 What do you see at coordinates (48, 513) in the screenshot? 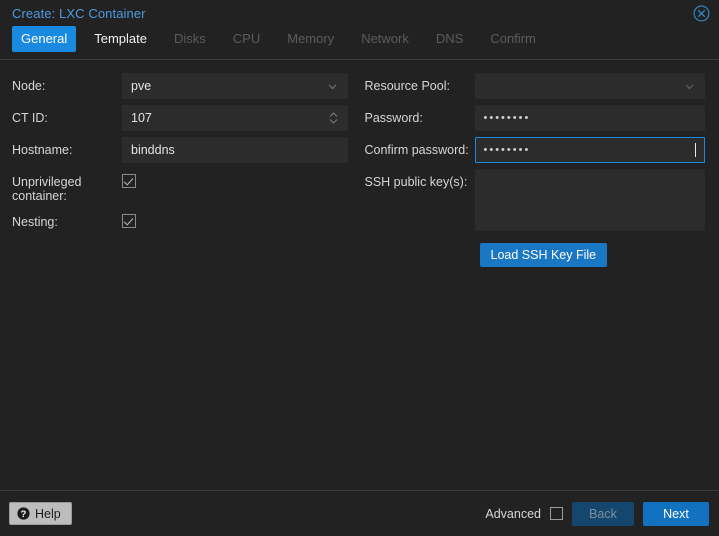
I see `help-button-label: Help` at bounding box center [48, 513].